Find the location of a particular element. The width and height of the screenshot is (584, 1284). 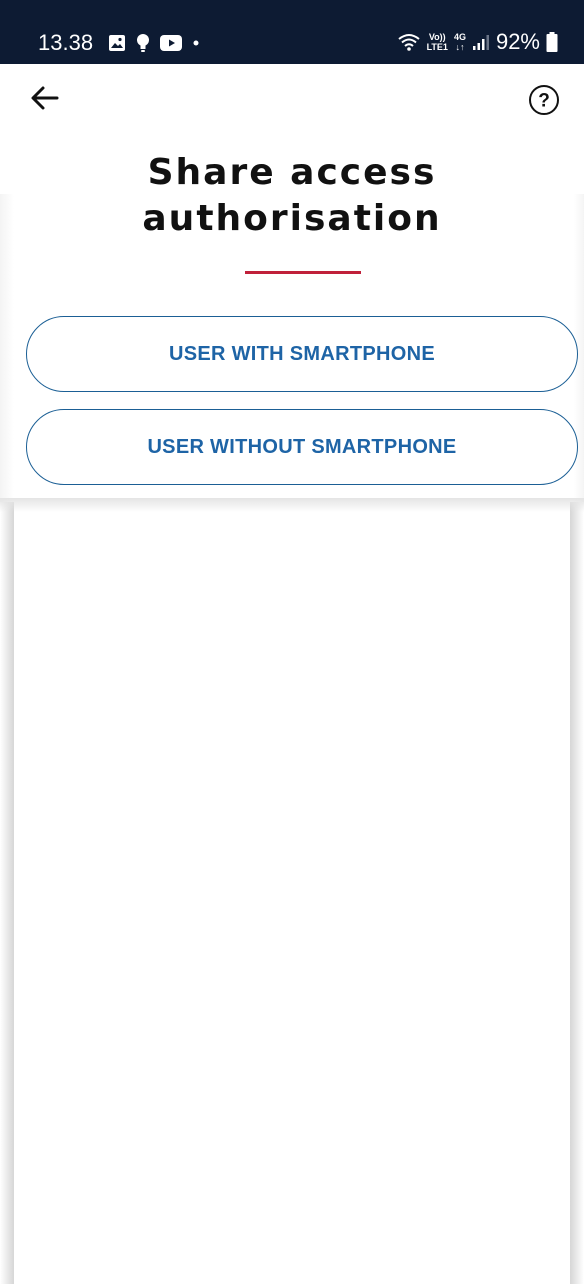

signal-icon is located at coordinates (480, 42).